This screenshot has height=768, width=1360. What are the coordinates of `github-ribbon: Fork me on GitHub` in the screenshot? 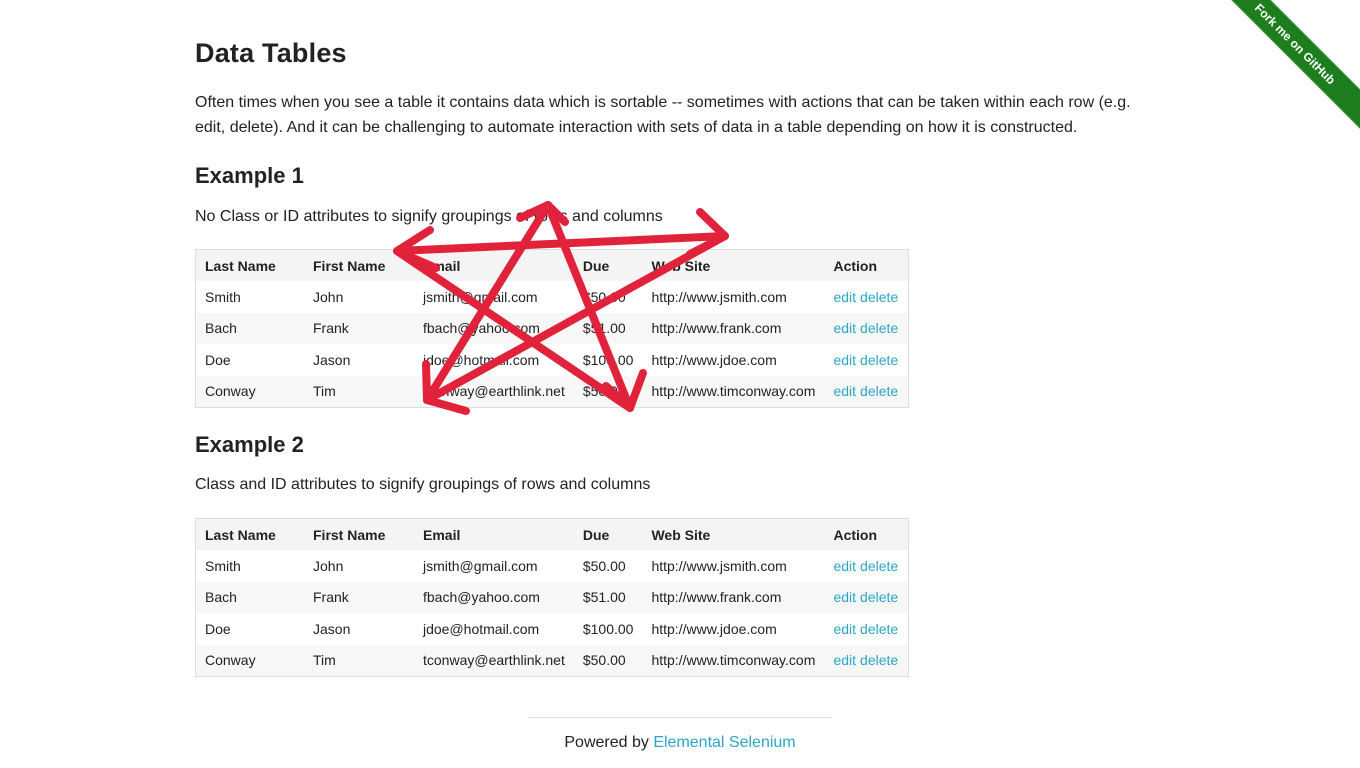 It's located at (1290, 70).